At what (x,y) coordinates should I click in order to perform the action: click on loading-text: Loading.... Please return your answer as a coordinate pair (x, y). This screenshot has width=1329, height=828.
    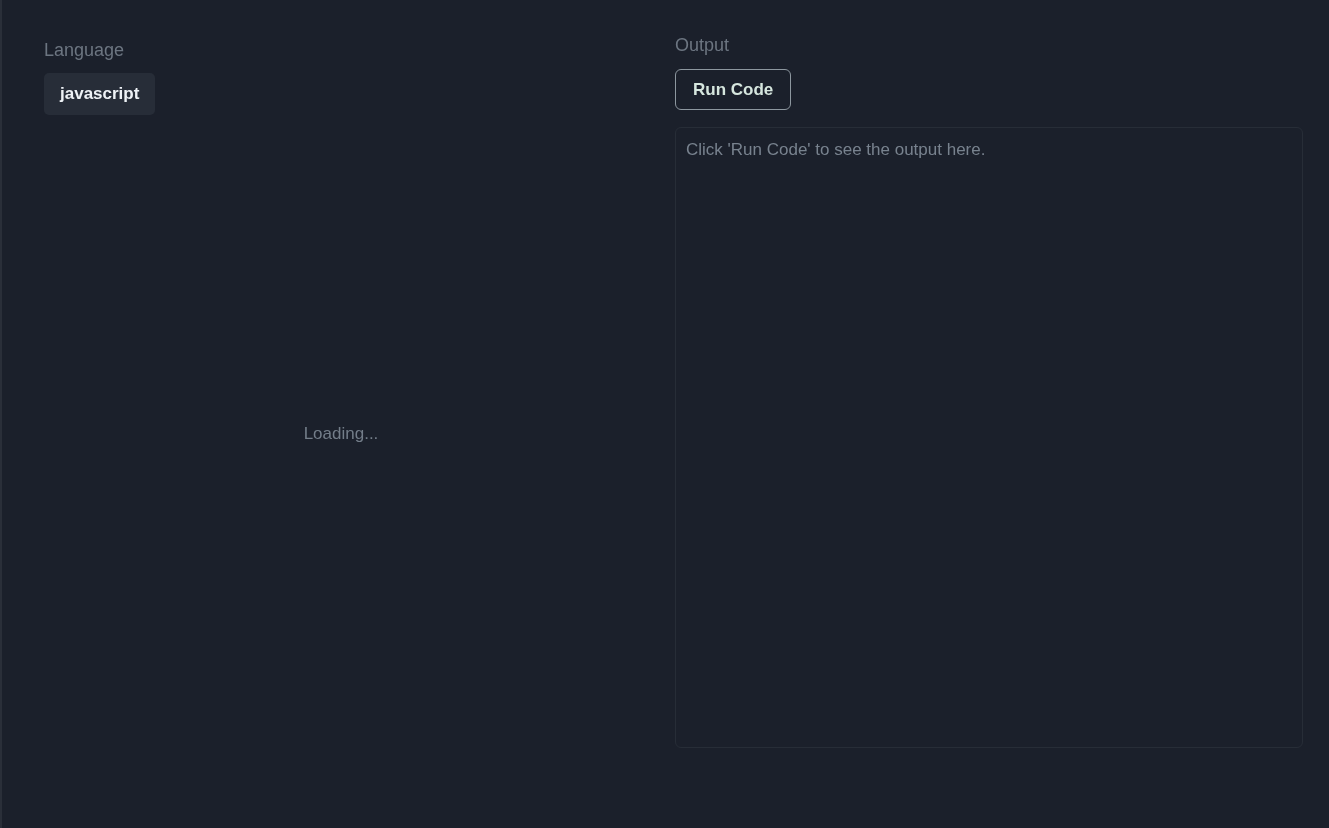
    Looking at the image, I should click on (341, 434).